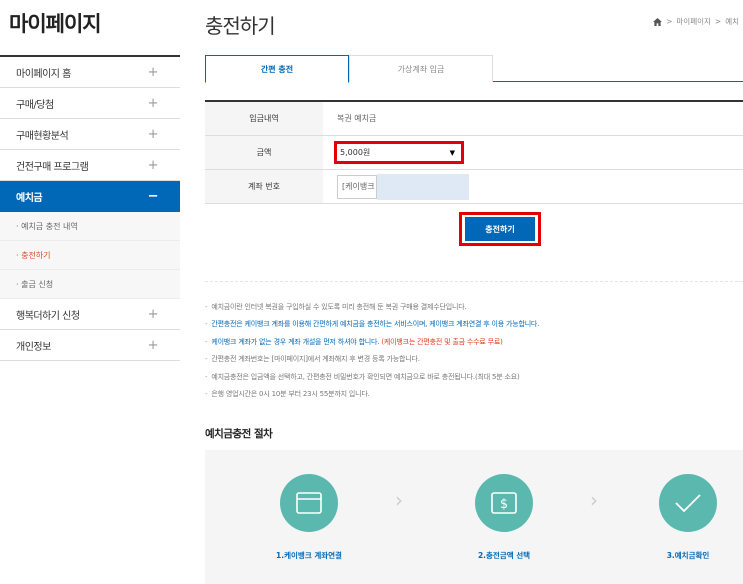  What do you see at coordinates (42, 136) in the screenshot?
I see `sidebar-item-label: 구매현황분석` at bounding box center [42, 136].